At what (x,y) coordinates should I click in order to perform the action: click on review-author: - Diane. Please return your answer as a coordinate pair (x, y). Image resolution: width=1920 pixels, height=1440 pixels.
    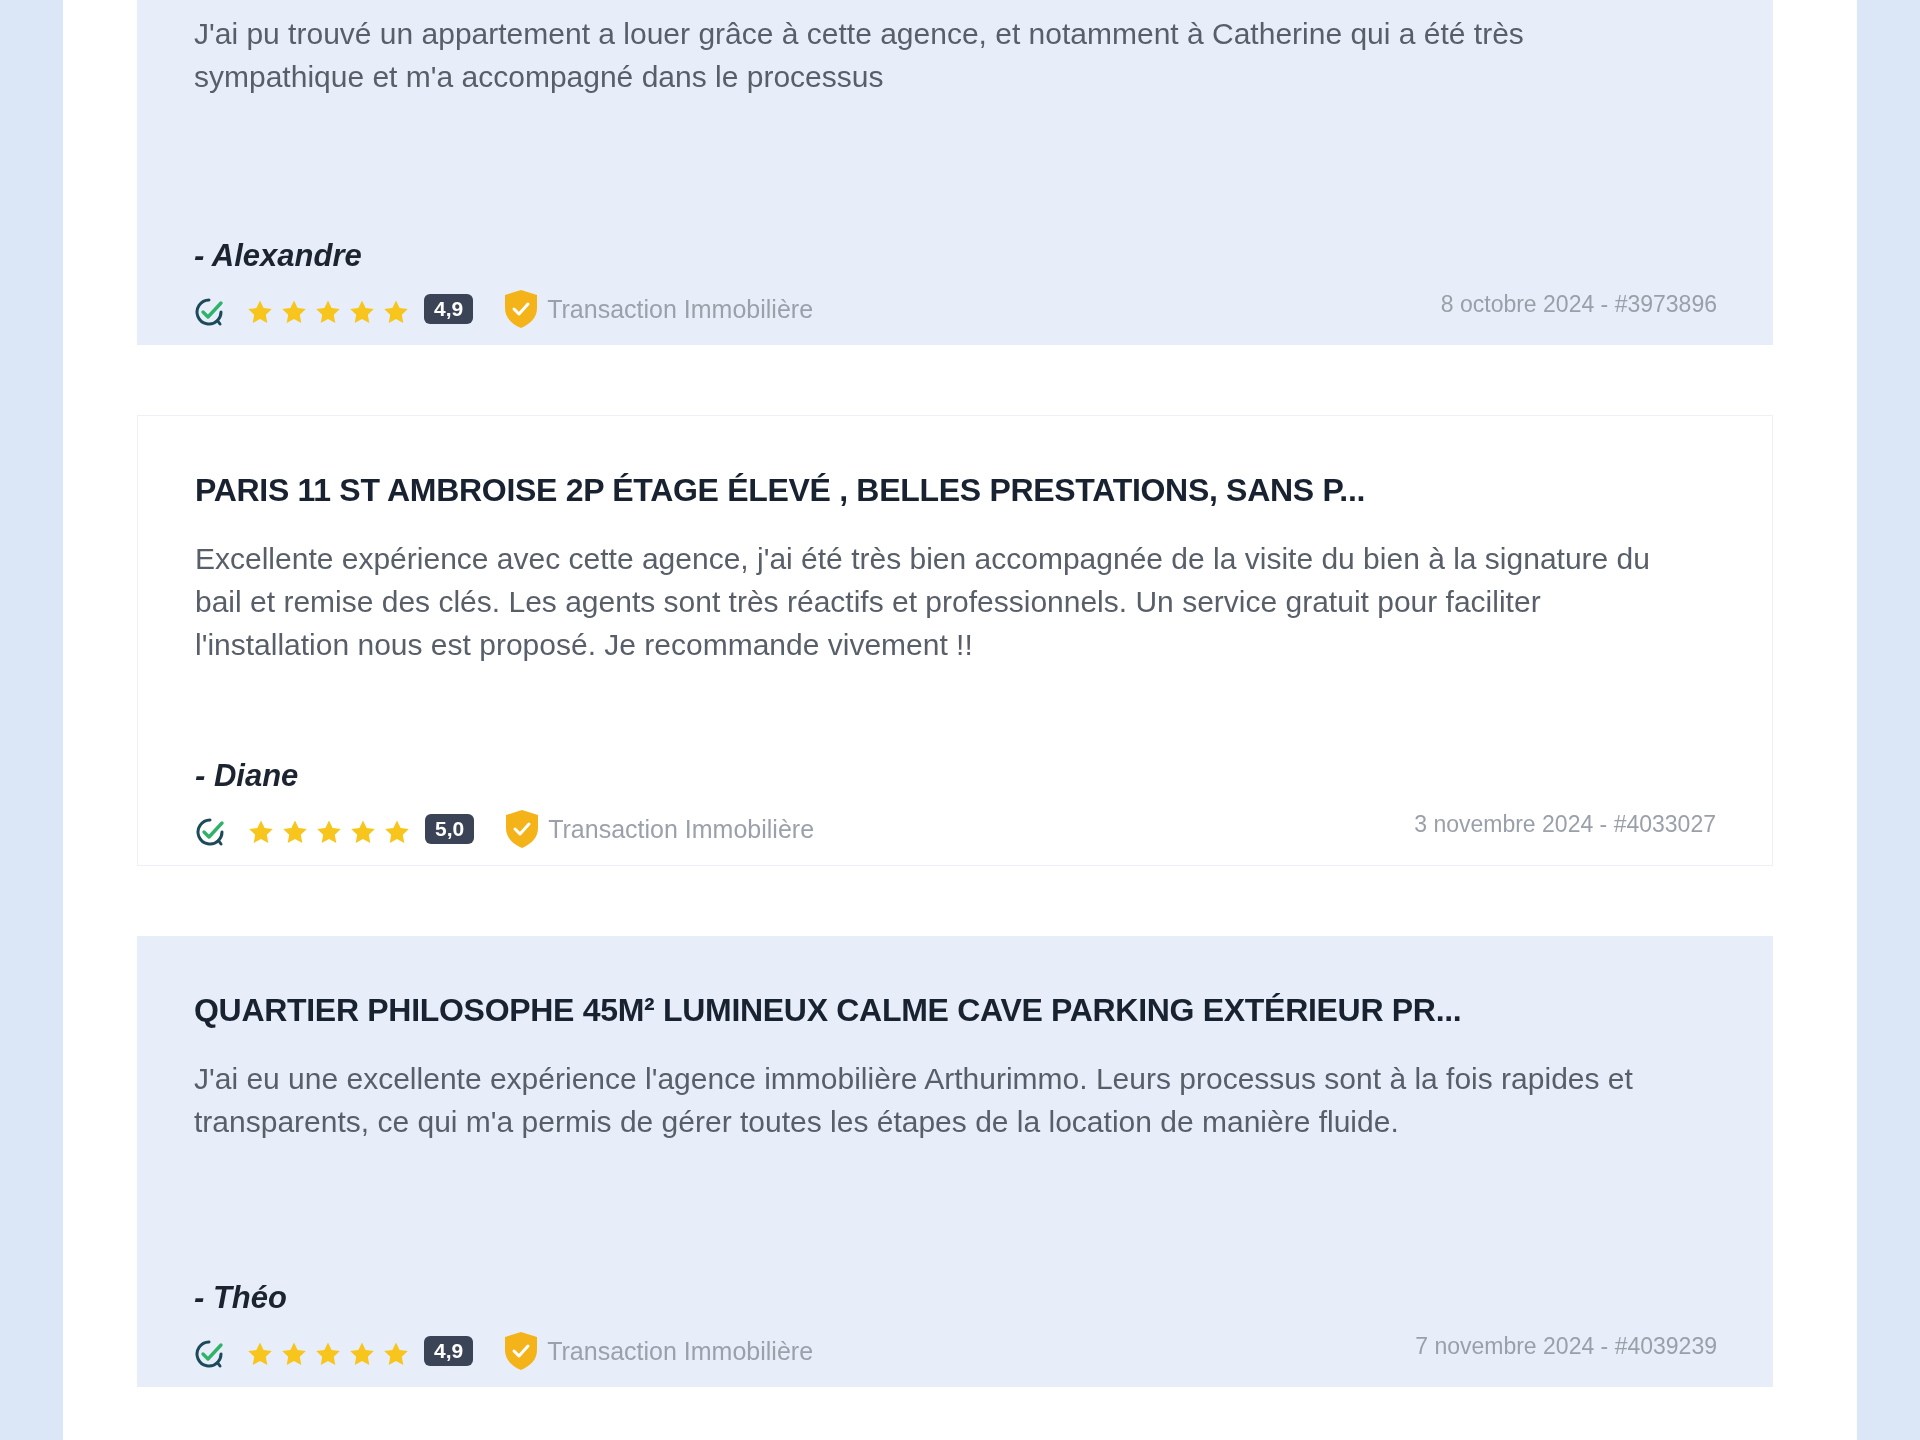
    Looking at the image, I should click on (247, 776).